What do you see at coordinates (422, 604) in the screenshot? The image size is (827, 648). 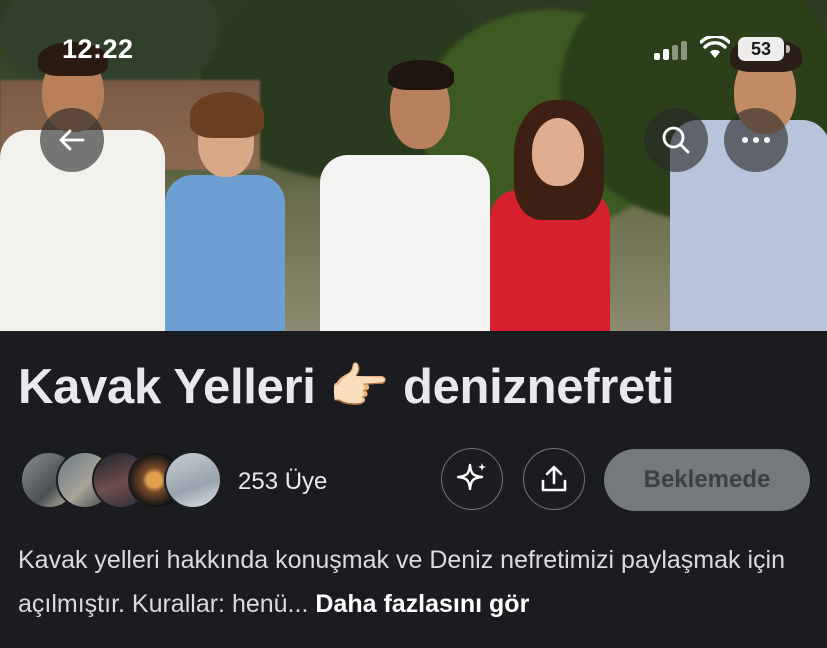 I see `see-more-link: Daha fazlasını gör` at bounding box center [422, 604].